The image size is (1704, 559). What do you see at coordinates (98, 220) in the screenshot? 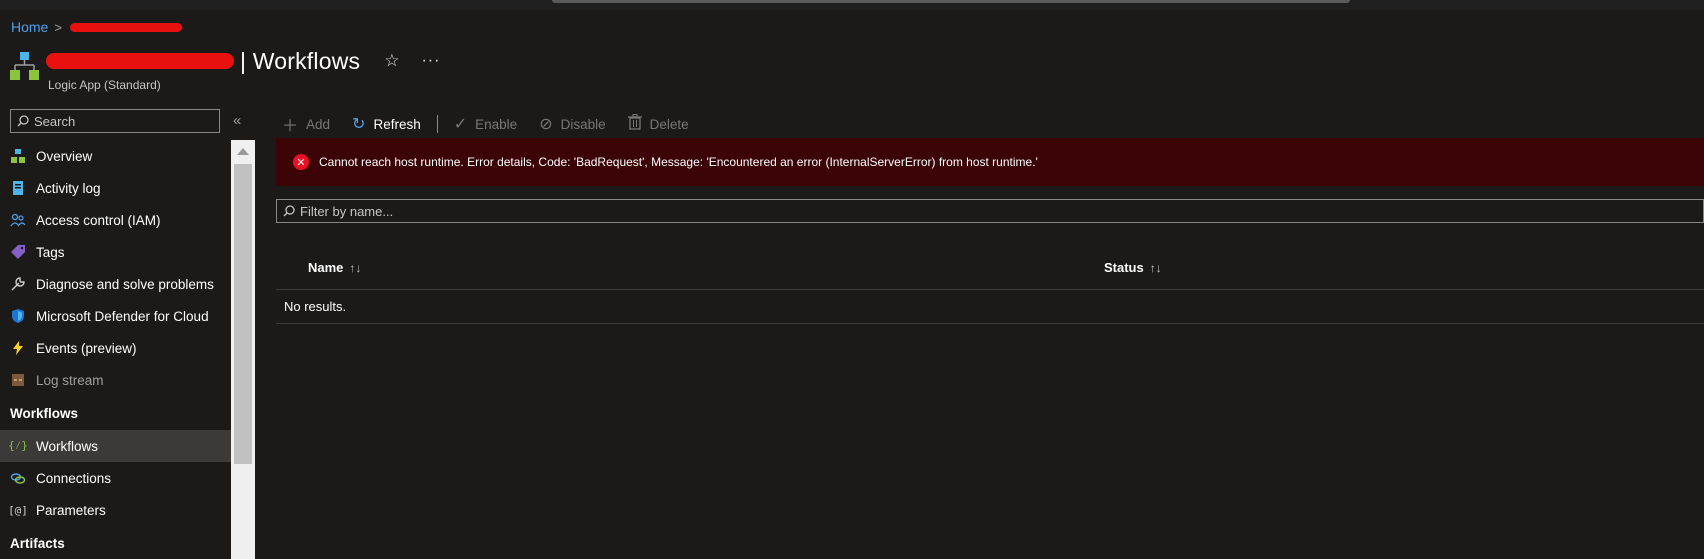
I see `sidebar-item-label: Access control (IAM)` at bounding box center [98, 220].